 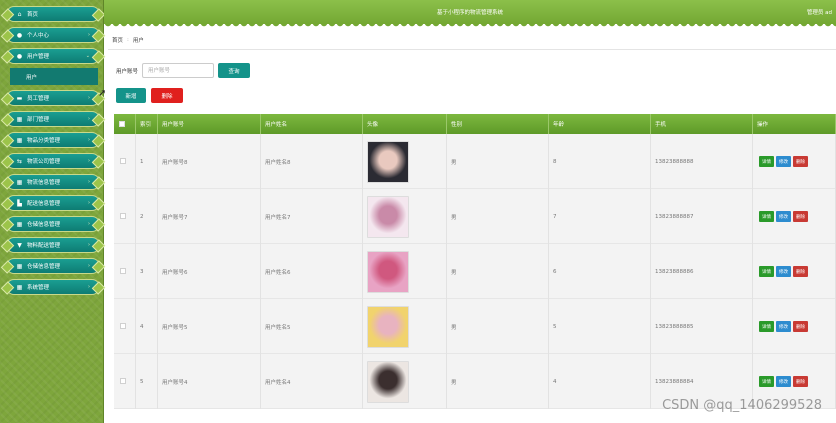 What do you see at coordinates (167, 95) in the screenshot?
I see `batch-delete-button: 删除` at bounding box center [167, 95].